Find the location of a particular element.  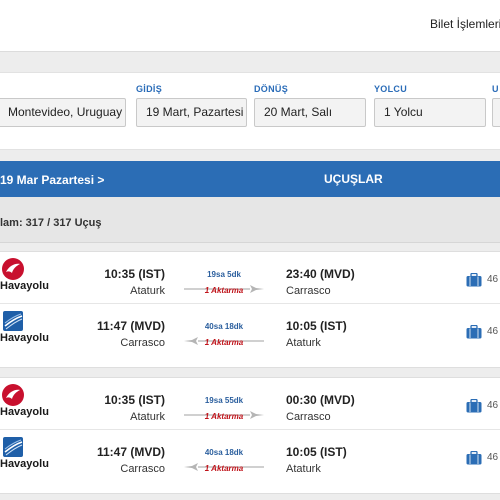

return-date-field: 20 Mart, Salı is located at coordinates (310, 112).